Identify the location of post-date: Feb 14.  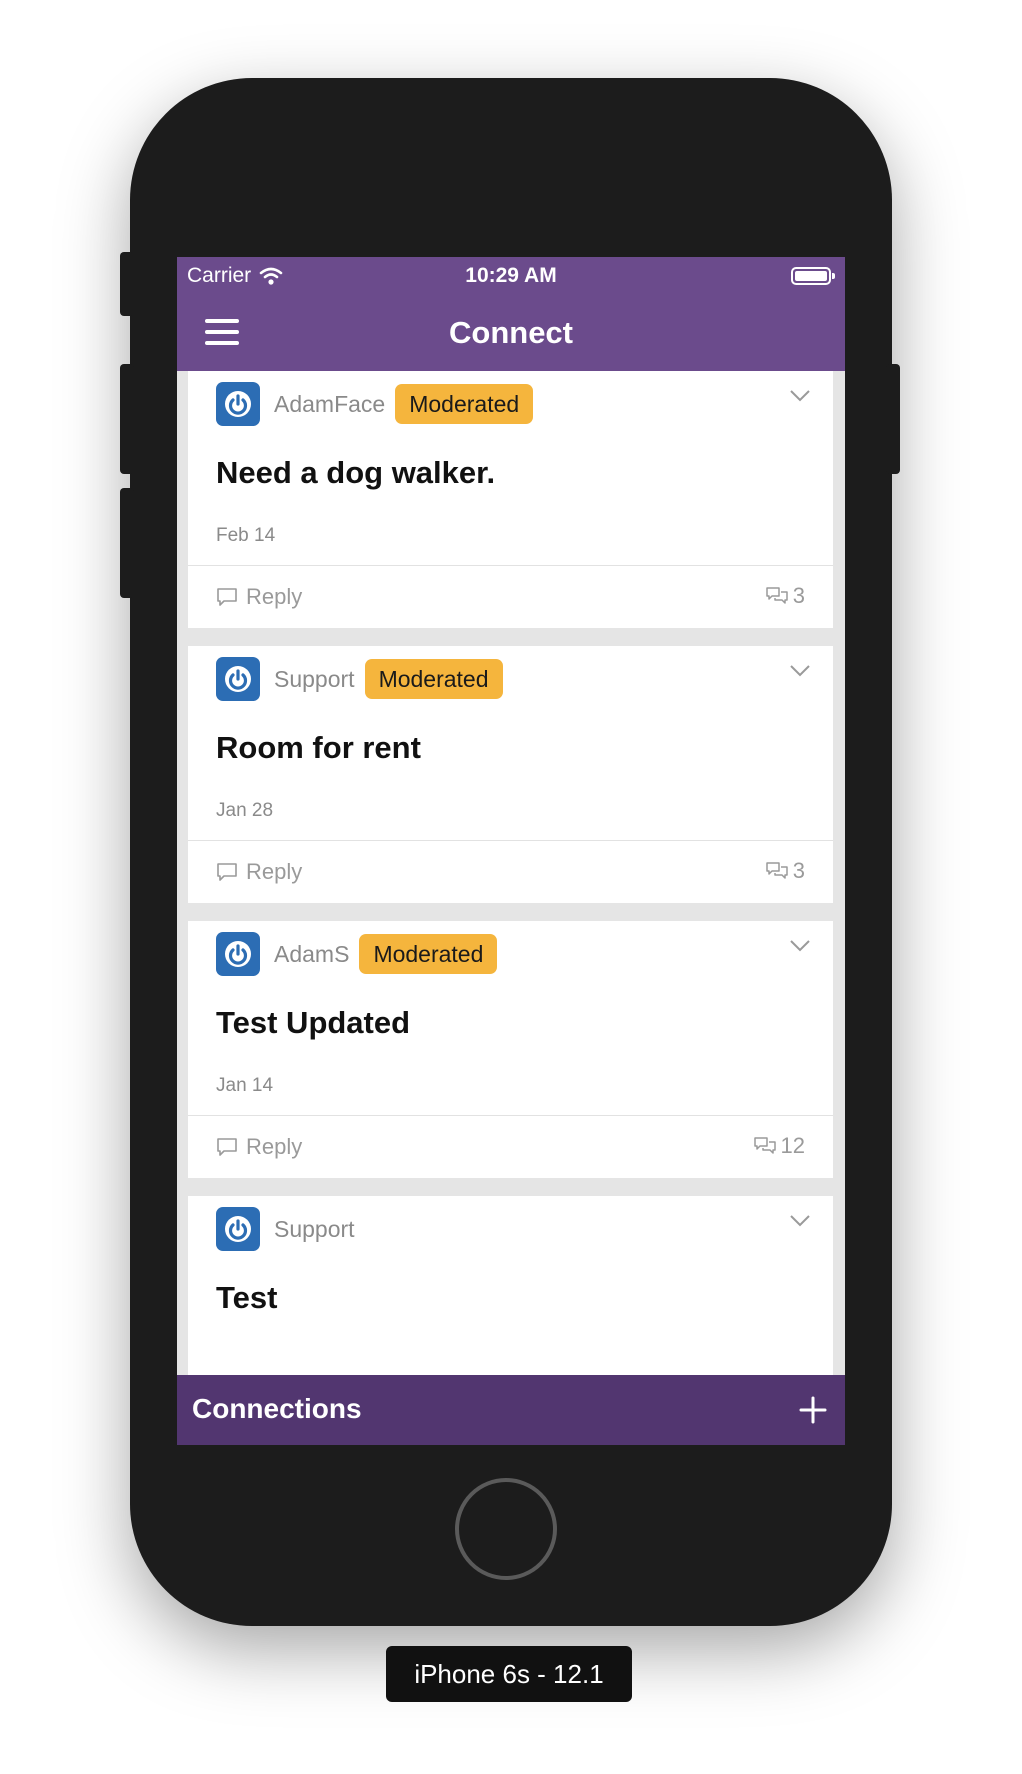
(246, 535).